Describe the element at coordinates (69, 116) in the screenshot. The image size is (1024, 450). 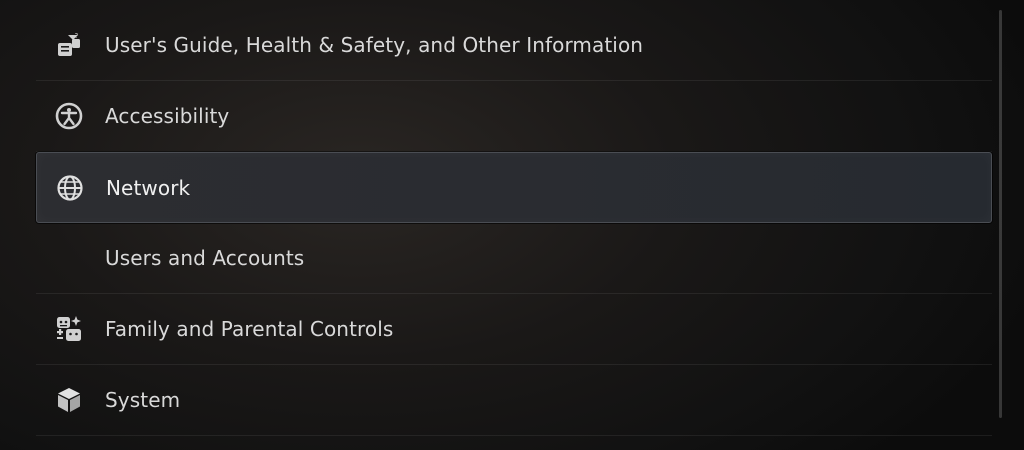
I see `accessibility-icon` at that location.